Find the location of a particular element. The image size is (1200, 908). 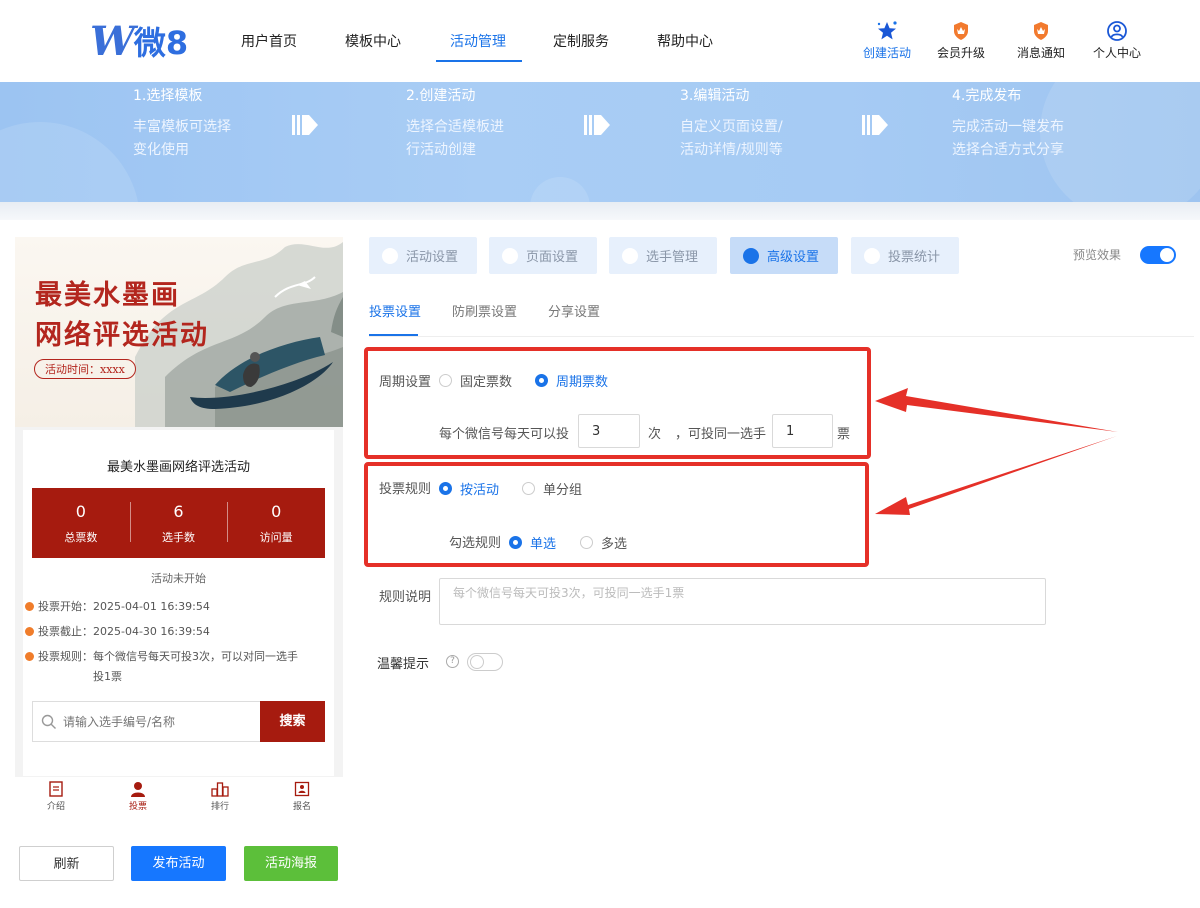

rule-desc-textarea is located at coordinates (742, 601).